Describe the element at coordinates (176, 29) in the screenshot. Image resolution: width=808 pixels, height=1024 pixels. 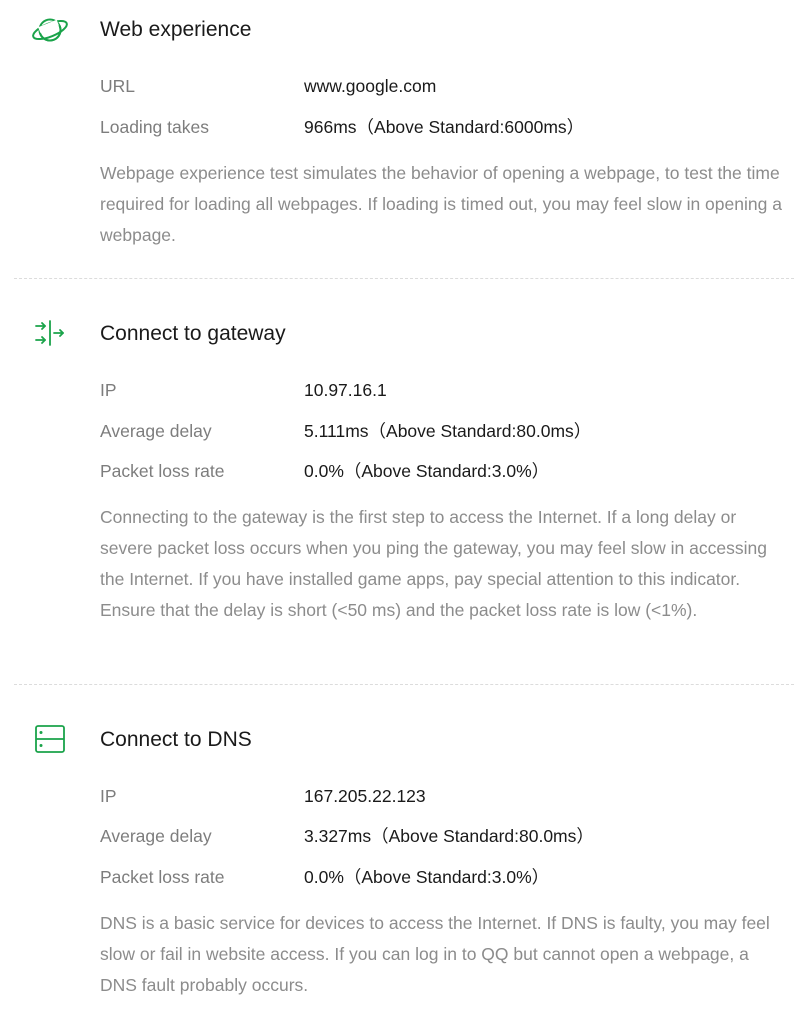
I see `section-title: Web experience` at that location.